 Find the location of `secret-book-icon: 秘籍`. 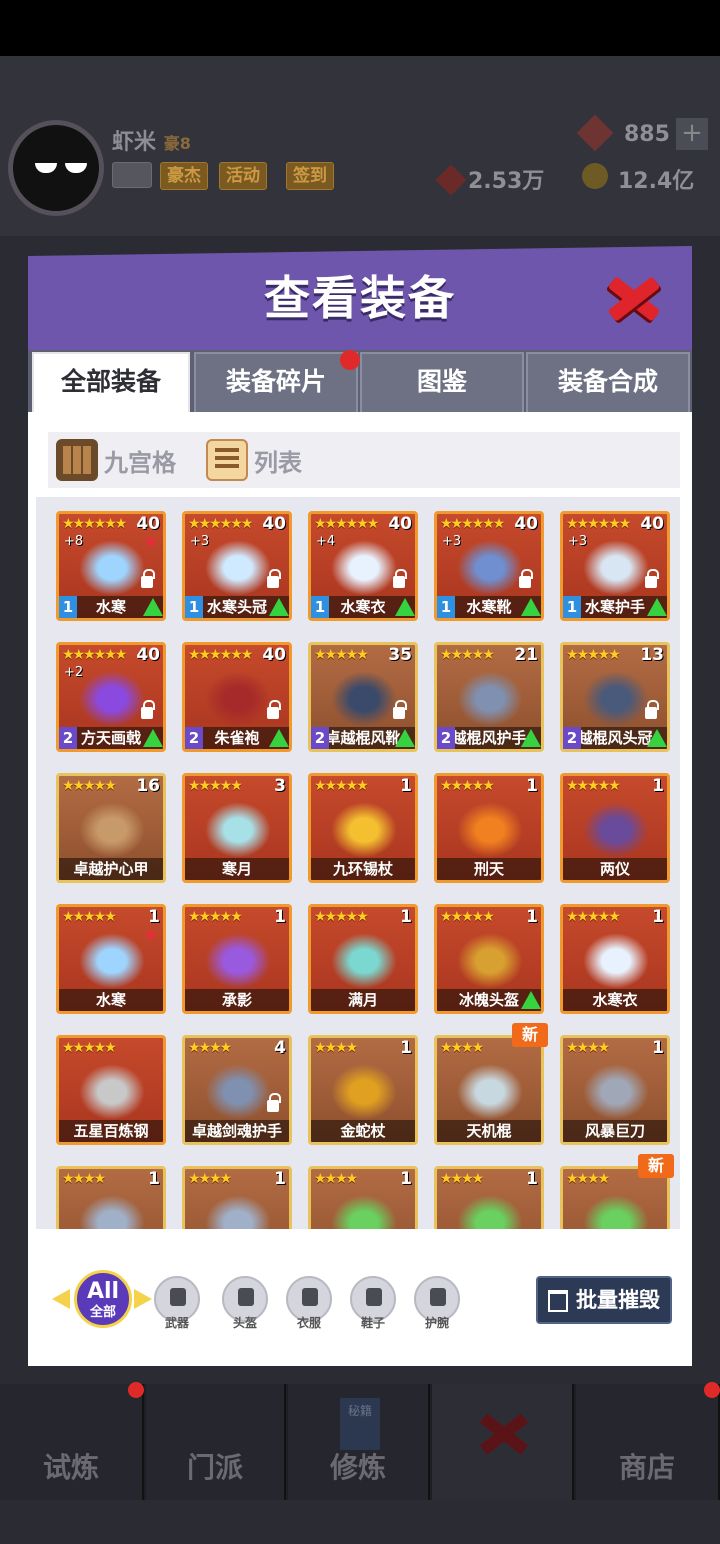

secret-book-icon: 秘籍 is located at coordinates (360, 1424).